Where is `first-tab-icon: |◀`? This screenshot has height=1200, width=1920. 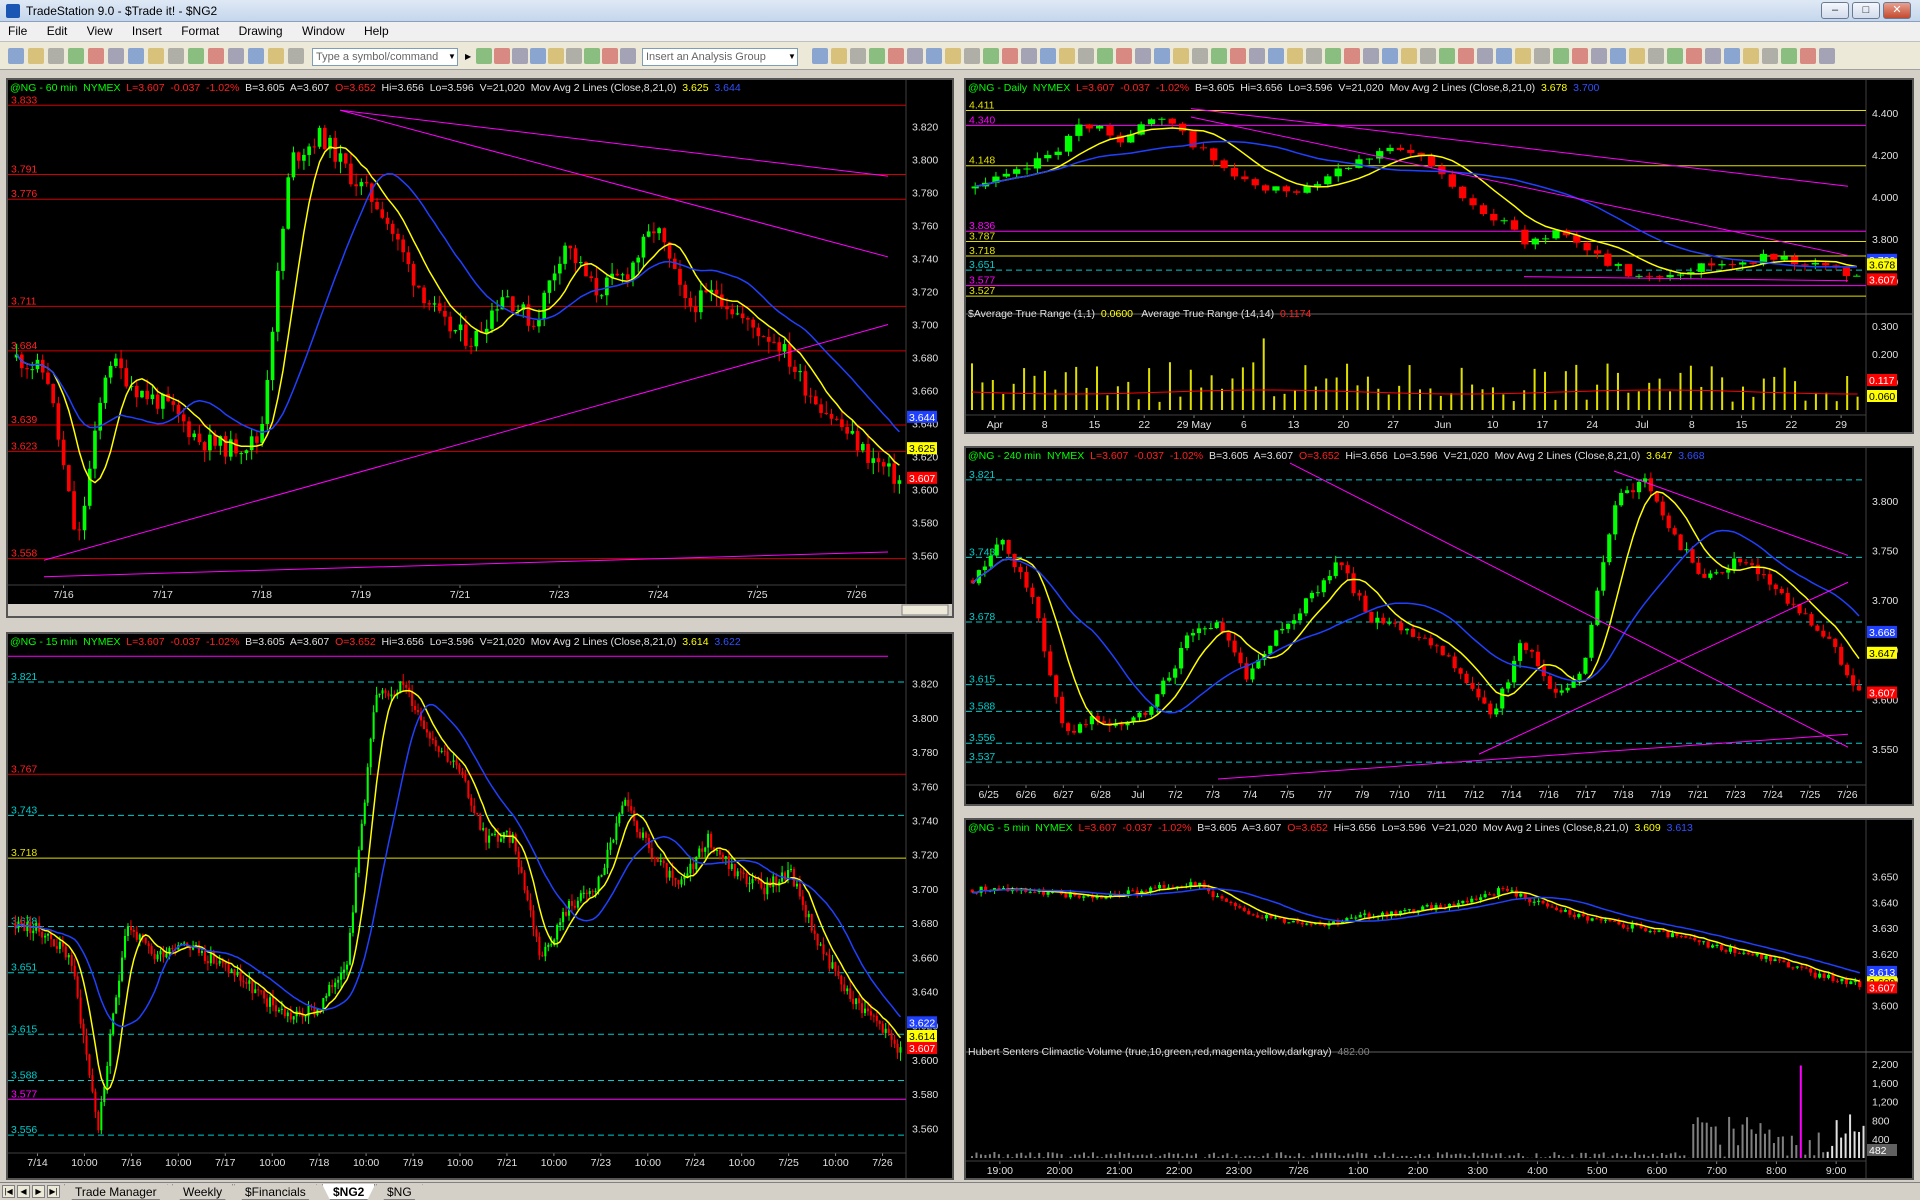
first-tab-icon: |◀ is located at coordinates (8, 1191).